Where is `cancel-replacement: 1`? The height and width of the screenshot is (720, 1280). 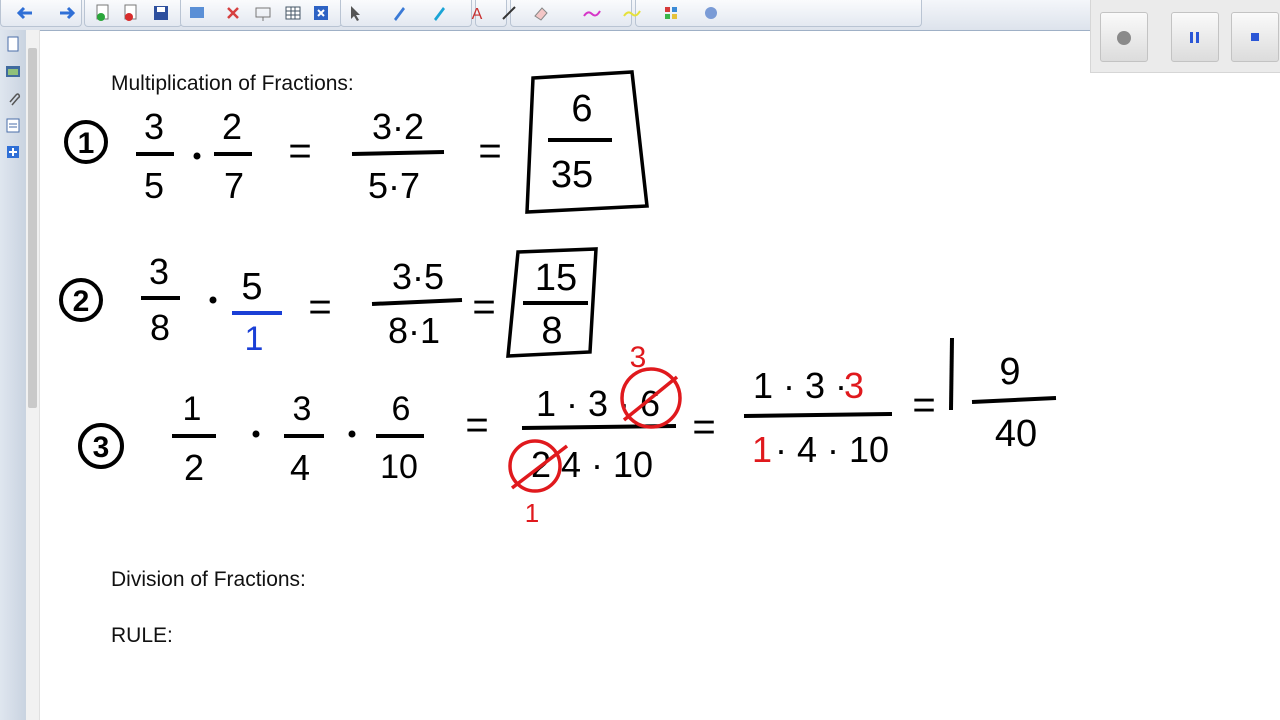
cancel-replacement: 1 is located at coordinates (532, 513).